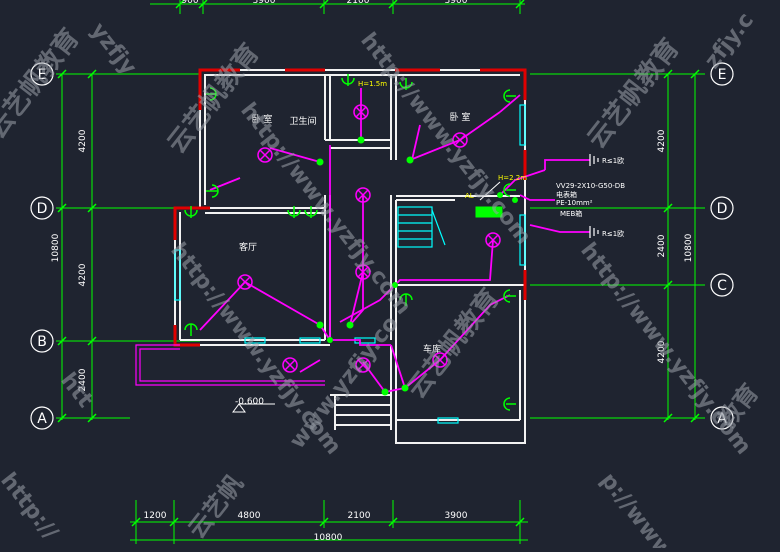 The image size is (780, 552). Describe the element at coordinates (574, 203) in the screenshot. I see `meter-box-label-2: PE-10mm²` at that location.